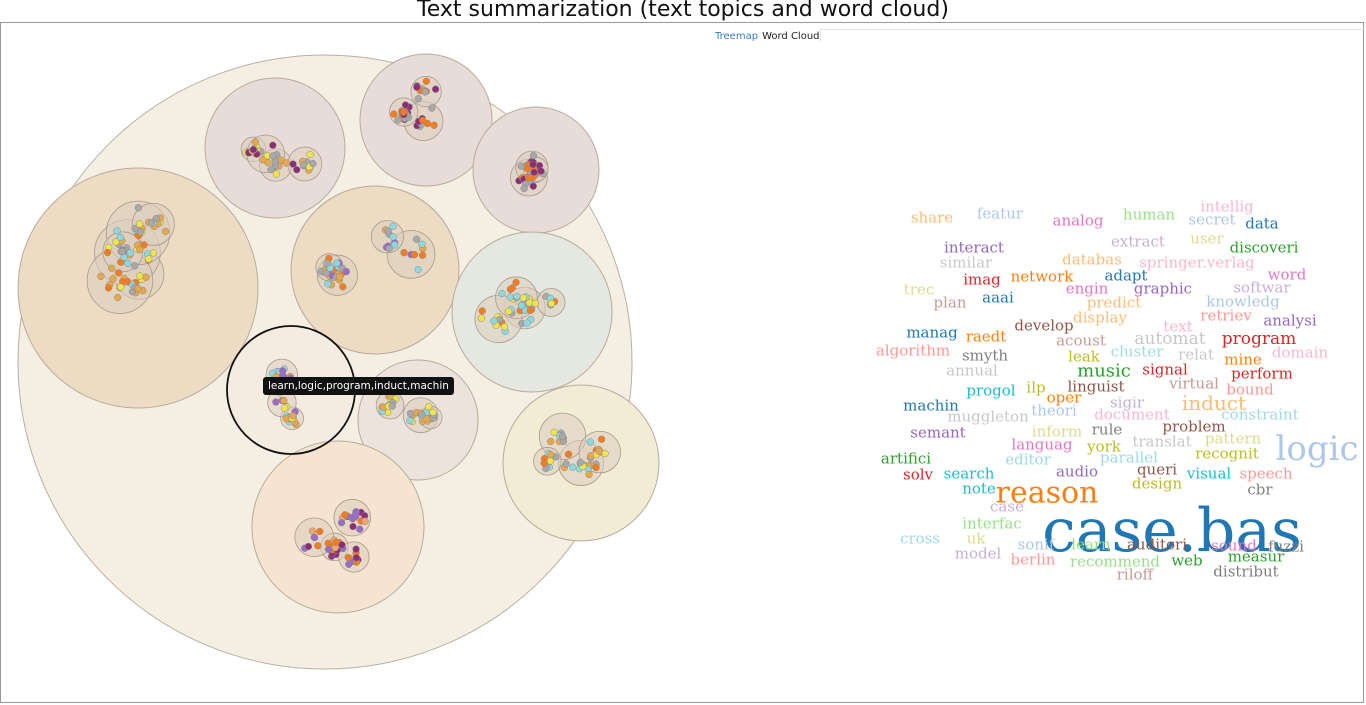 The image size is (1366, 705). Describe the element at coordinates (1316, 449) in the screenshot. I see `word-cloud-term: logic` at that location.